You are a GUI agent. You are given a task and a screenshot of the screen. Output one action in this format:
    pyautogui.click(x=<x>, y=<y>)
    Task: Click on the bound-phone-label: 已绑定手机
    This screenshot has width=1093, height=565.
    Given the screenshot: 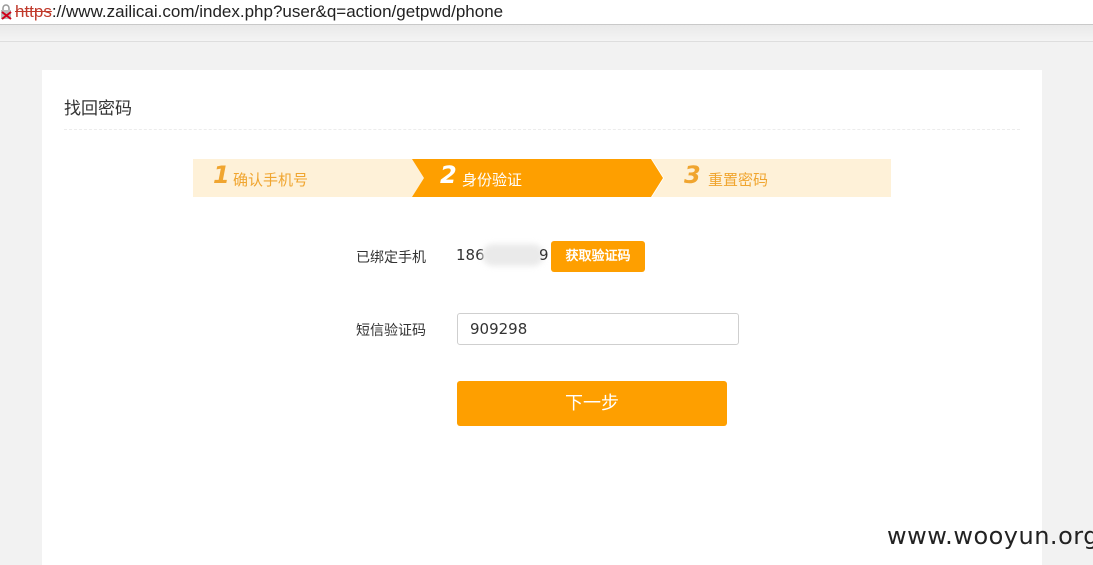 What is the action you would take?
    pyautogui.click(x=391, y=258)
    